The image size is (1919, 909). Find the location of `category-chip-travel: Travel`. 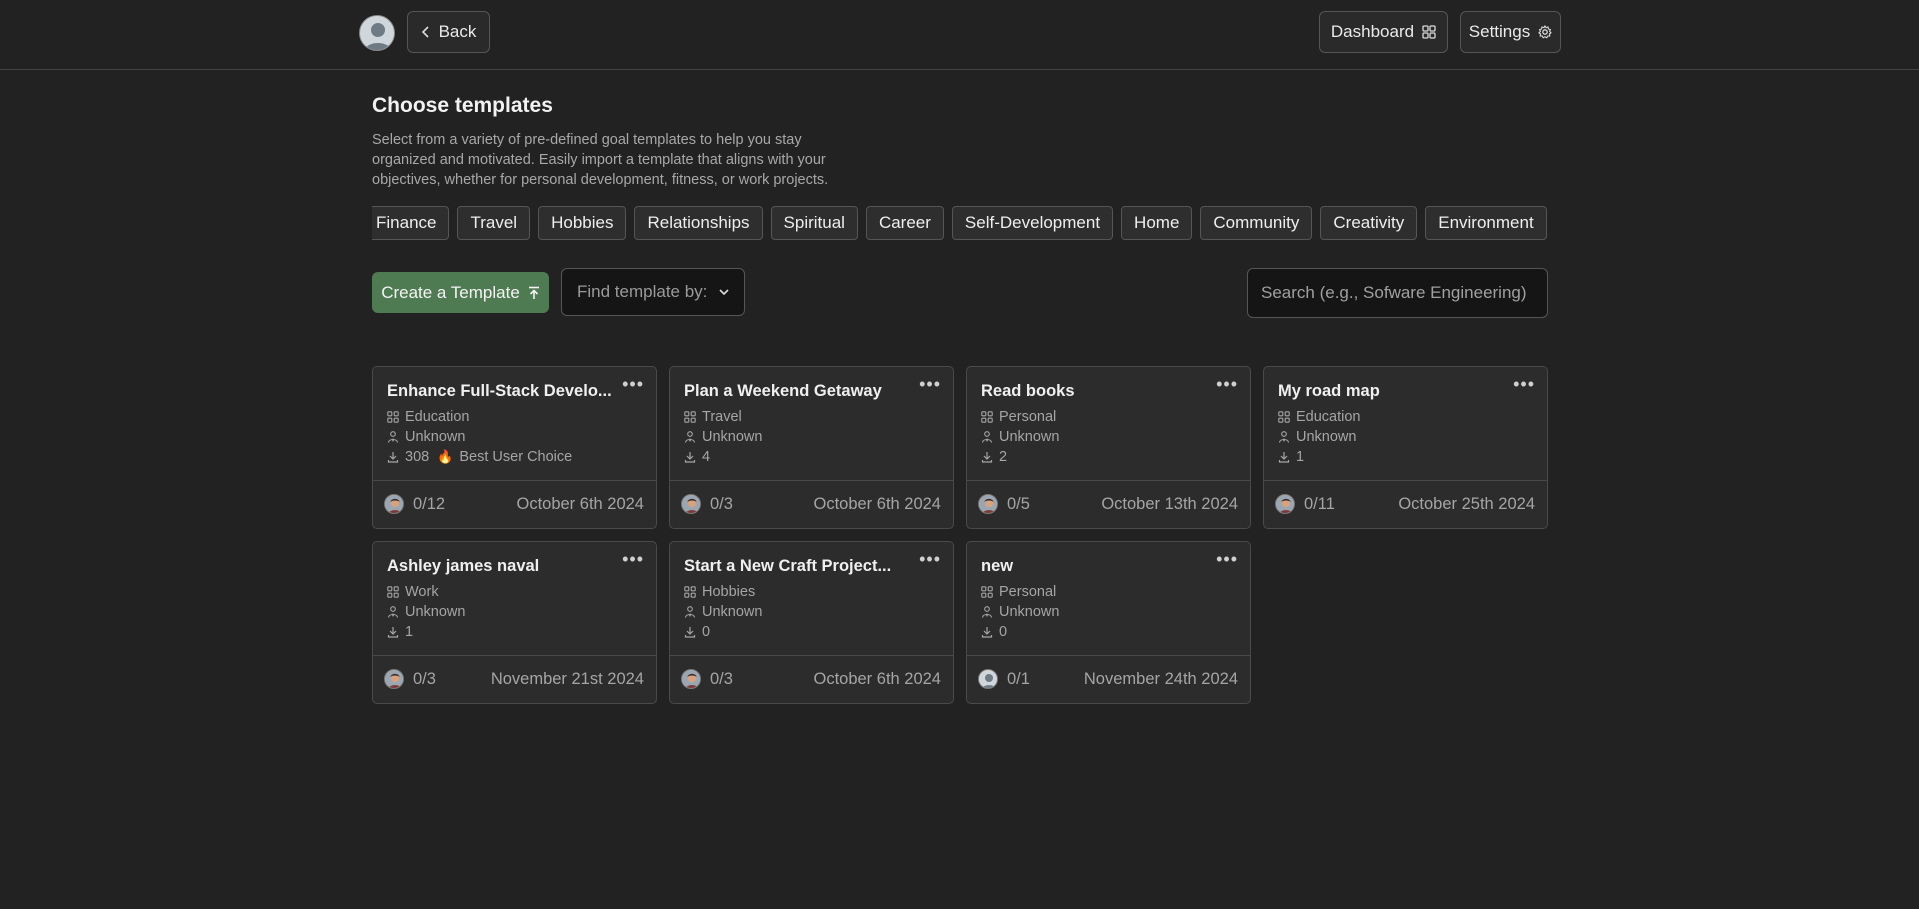

category-chip-travel: Travel is located at coordinates (494, 223).